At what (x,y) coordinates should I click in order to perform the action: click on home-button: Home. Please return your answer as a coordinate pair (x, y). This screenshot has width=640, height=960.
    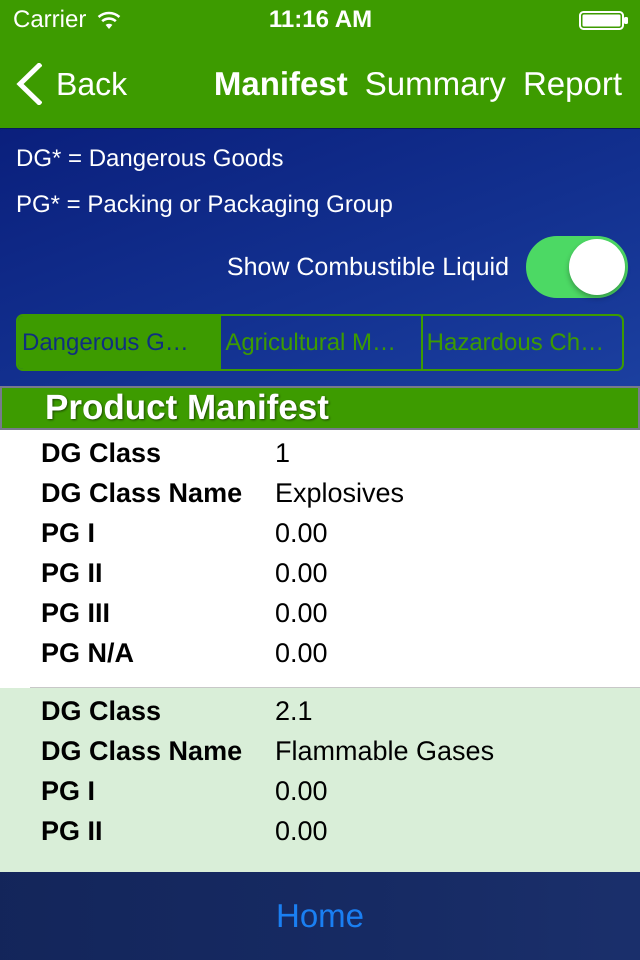
    Looking at the image, I should click on (320, 916).